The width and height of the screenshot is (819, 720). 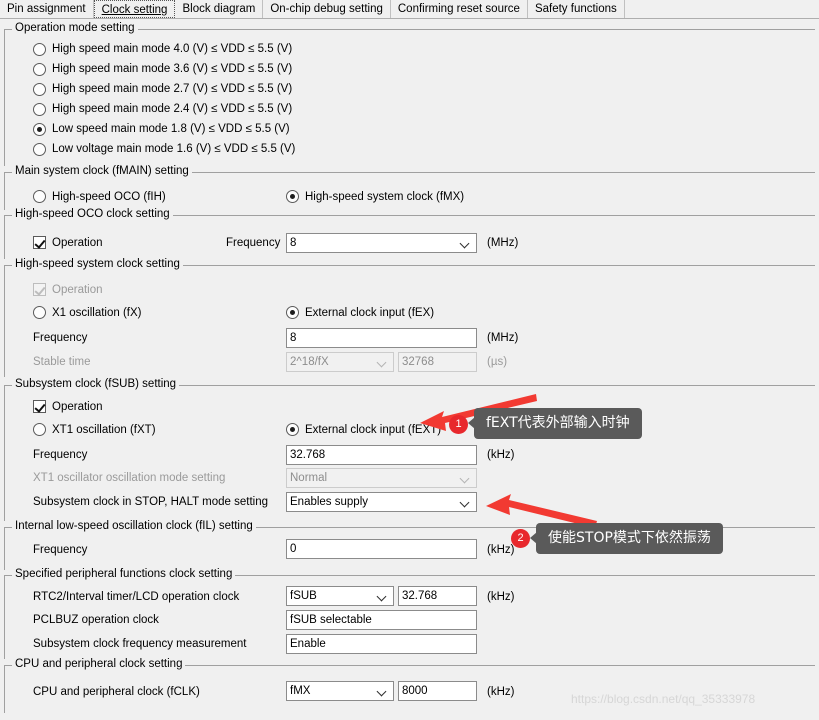 I want to click on group-title-main-system-clock: Main system clock (fMAIN) setting, so click(x=102, y=171).